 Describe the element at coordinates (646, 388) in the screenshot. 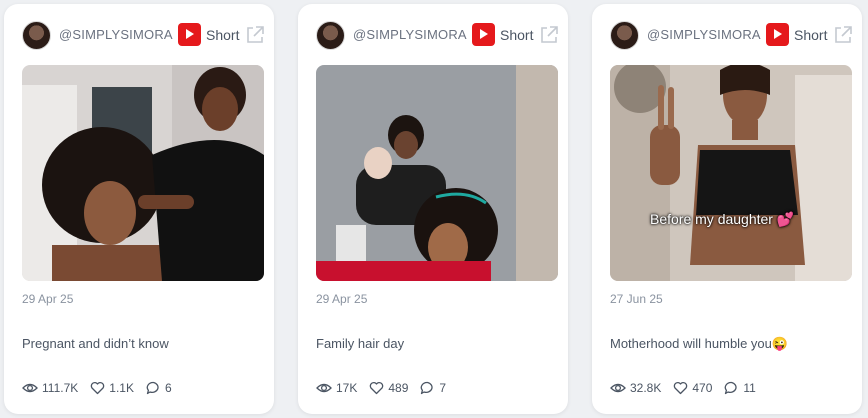

I see `views-count: 32.8K` at that location.